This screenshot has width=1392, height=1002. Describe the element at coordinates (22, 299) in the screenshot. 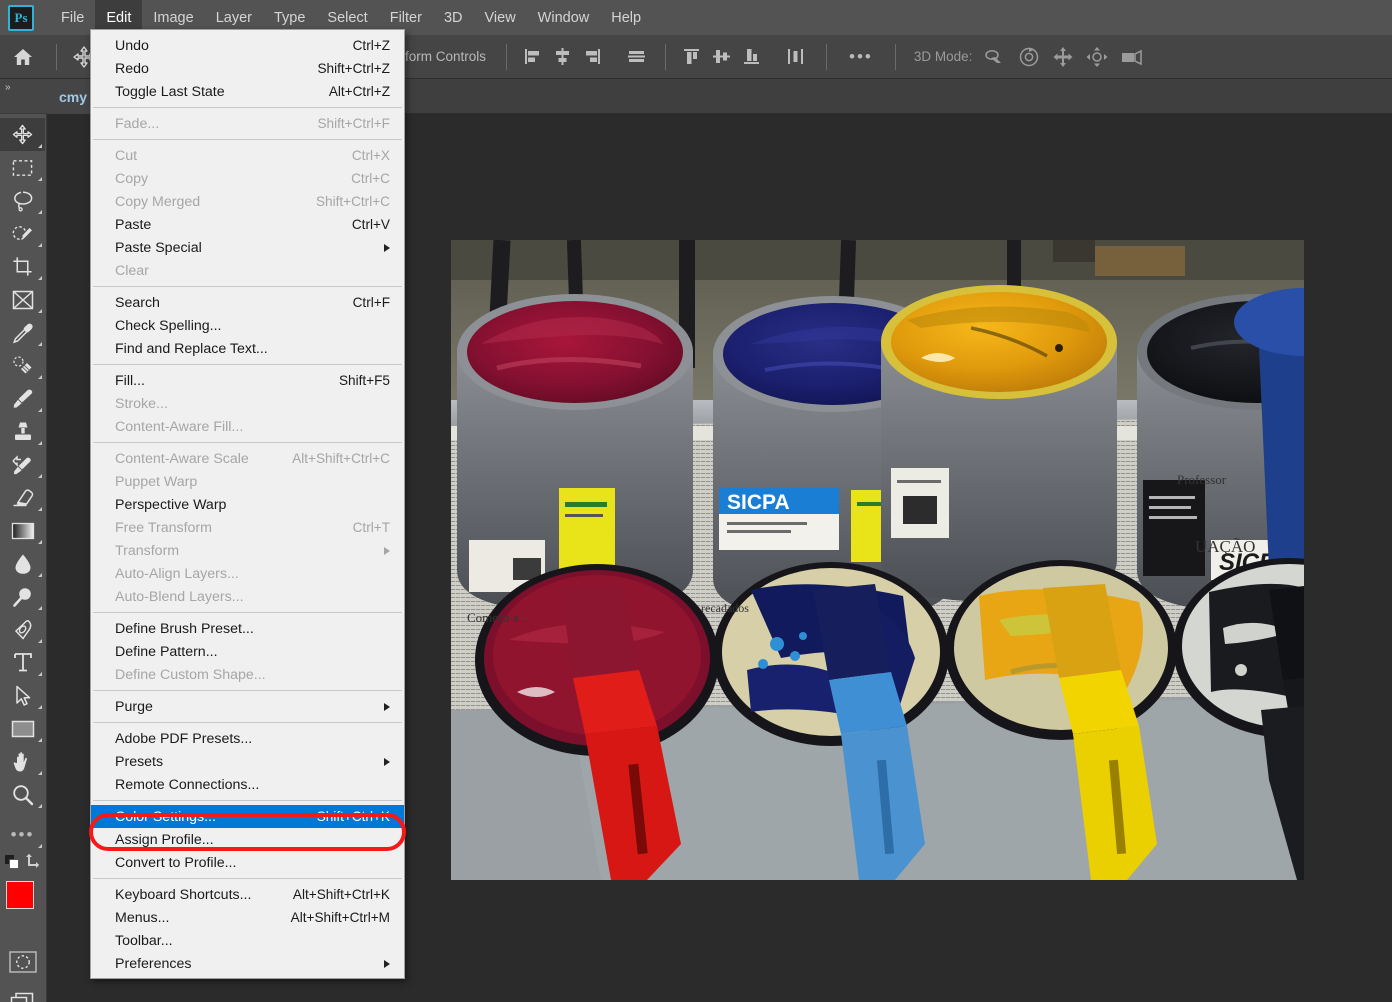

I see `frame-tool` at that location.